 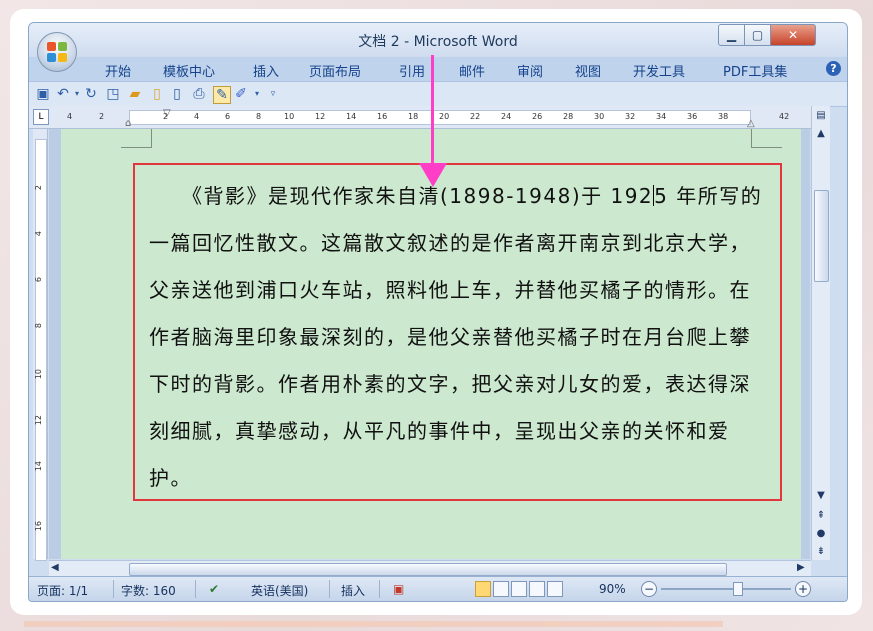 What do you see at coordinates (755, 70) in the screenshot?
I see `tab-pdf-tools: PDF工具集` at bounding box center [755, 70].